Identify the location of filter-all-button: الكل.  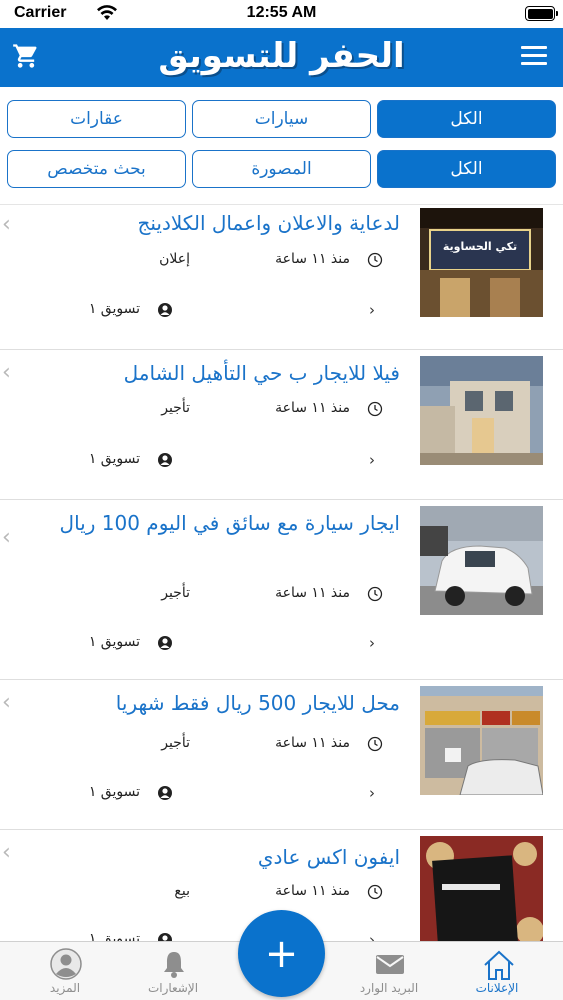
(466, 119).